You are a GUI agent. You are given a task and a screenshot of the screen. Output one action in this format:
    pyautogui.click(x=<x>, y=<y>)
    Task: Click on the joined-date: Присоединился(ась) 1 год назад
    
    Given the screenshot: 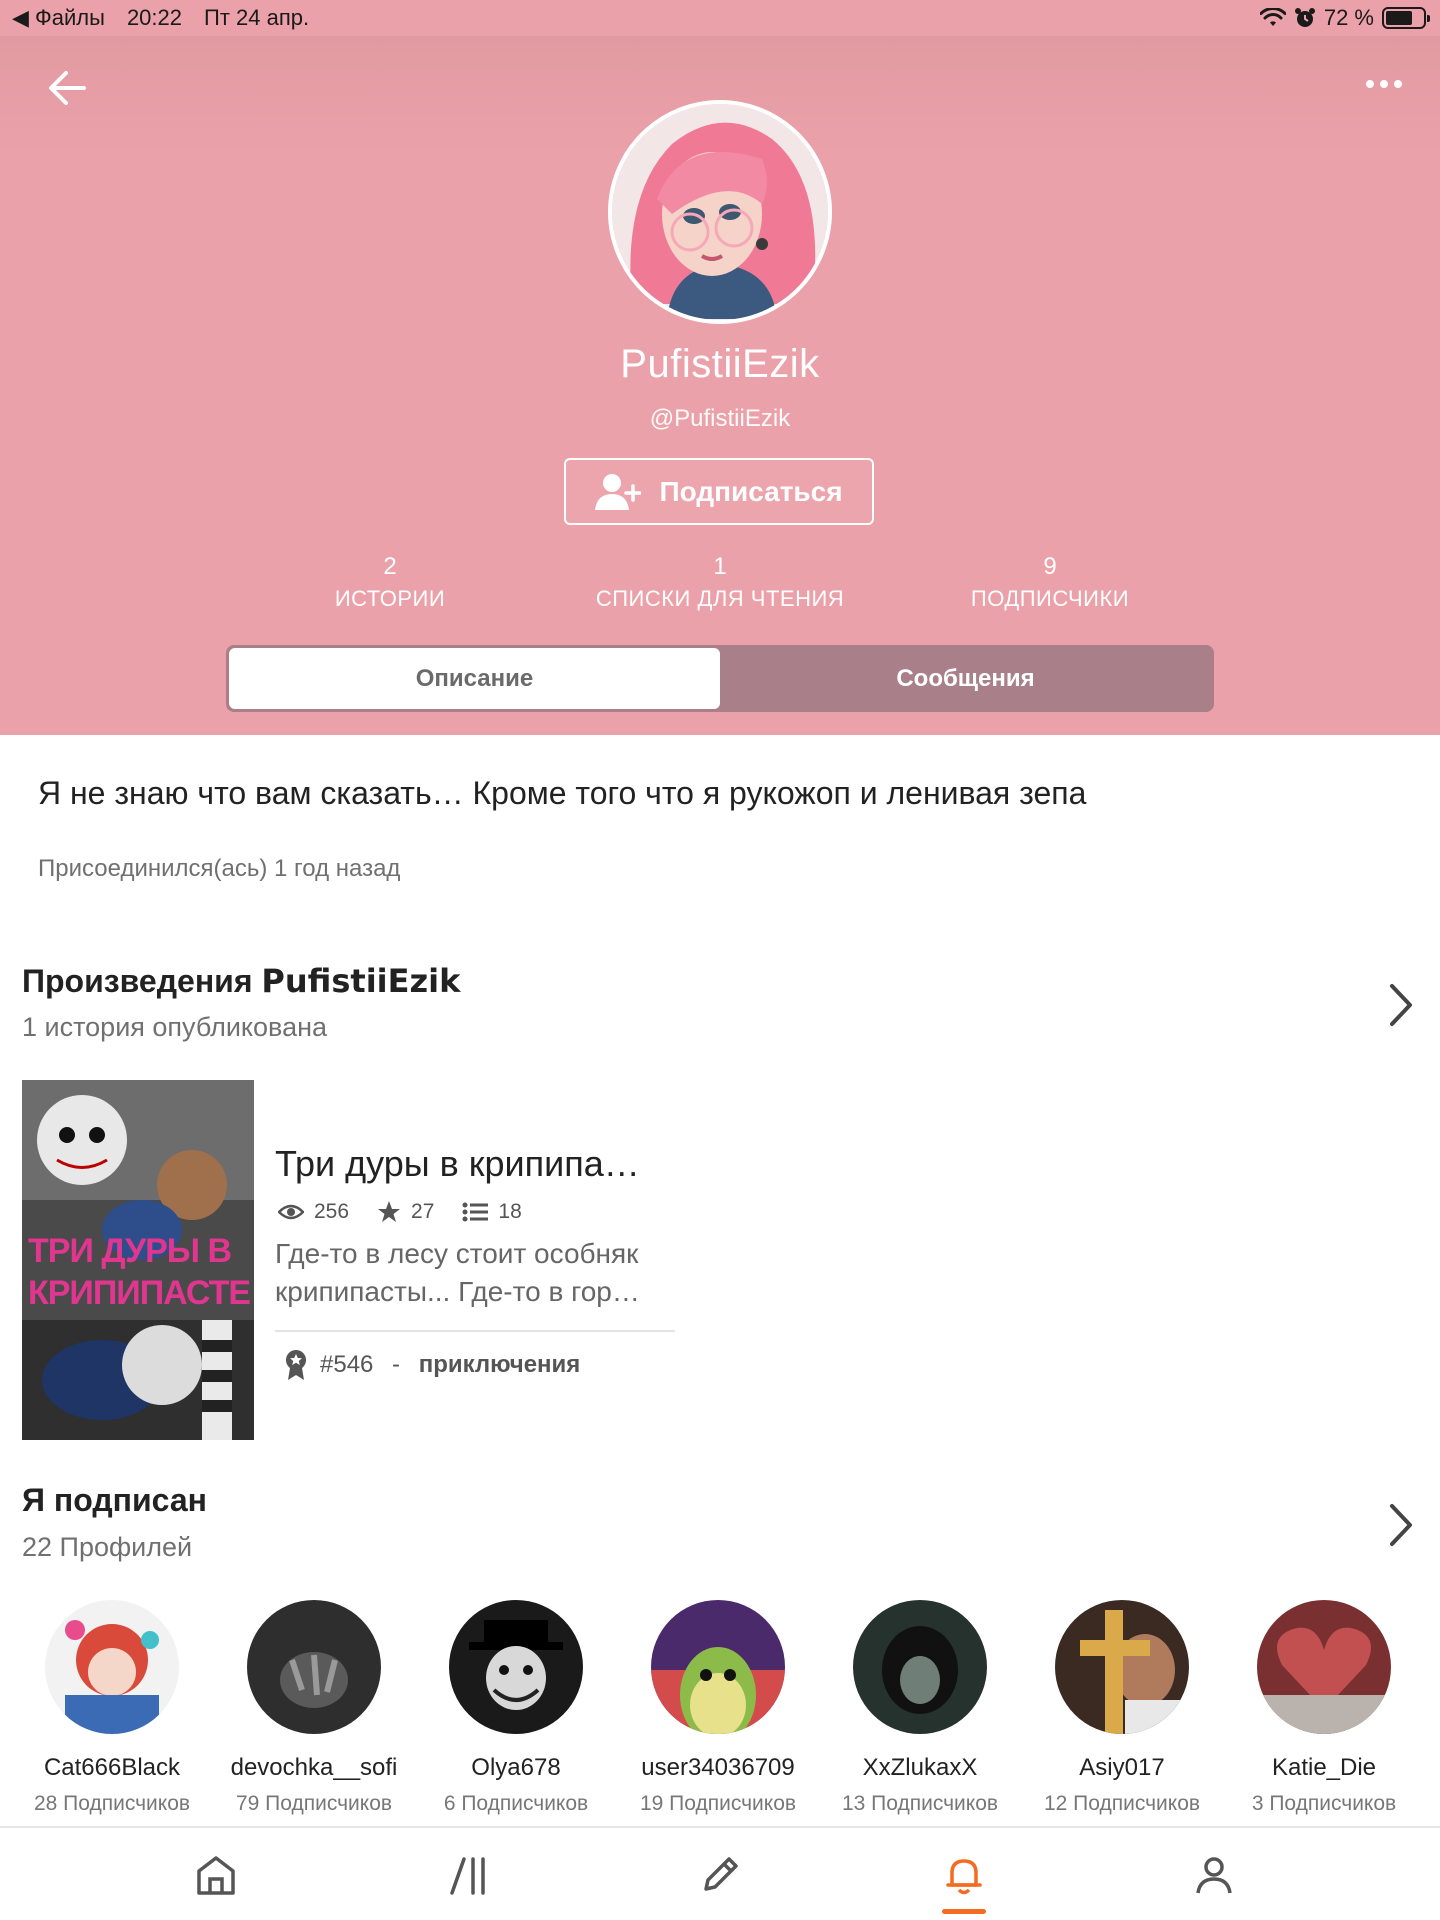 What is the action you would take?
    pyautogui.click(x=219, y=868)
    